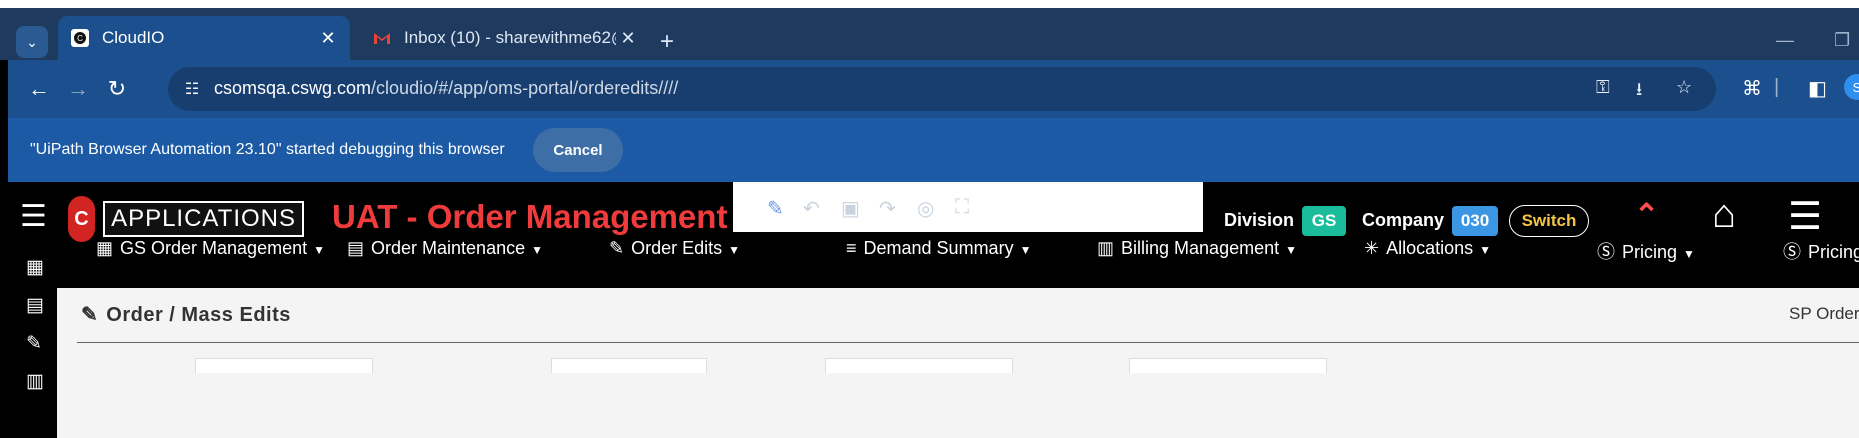 This screenshot has height=438, width=1859. What do you see at coordinates (1684, 87) in the screenshot?
I see `bookmark-star-icon: ☆` at bounding box center [1684, 87].